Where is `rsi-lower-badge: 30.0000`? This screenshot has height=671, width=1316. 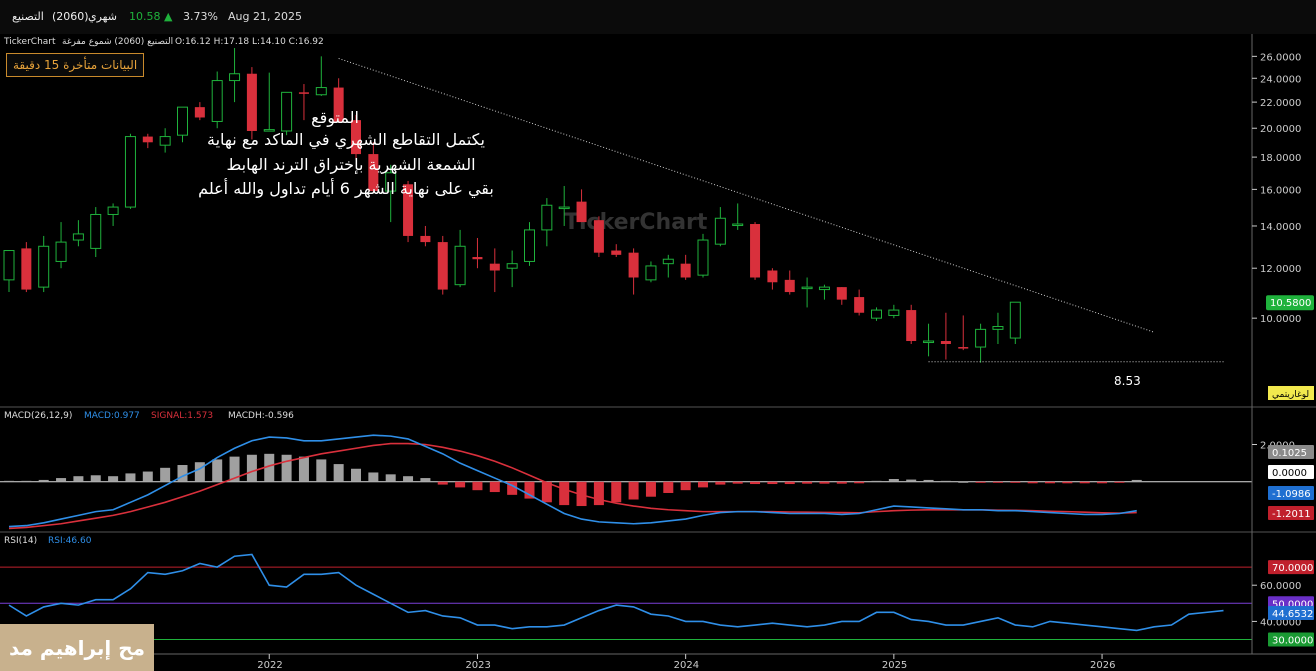 rsi-lower-badge: 30.0000 is located at coordinates (1292, 641).